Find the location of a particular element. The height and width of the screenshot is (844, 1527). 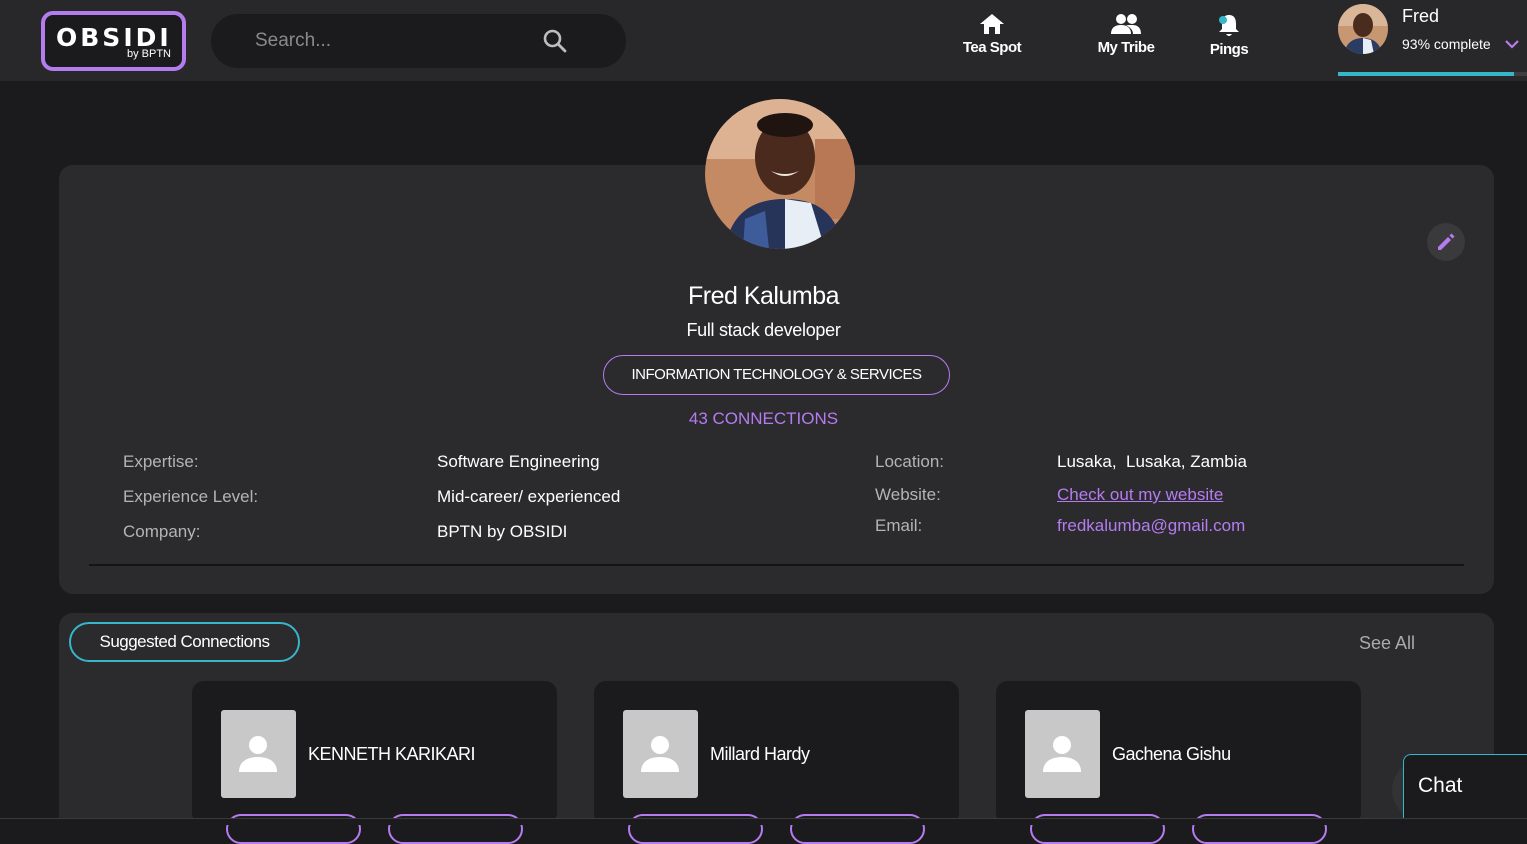

bell-icon is located at coordinates (1229, 25).